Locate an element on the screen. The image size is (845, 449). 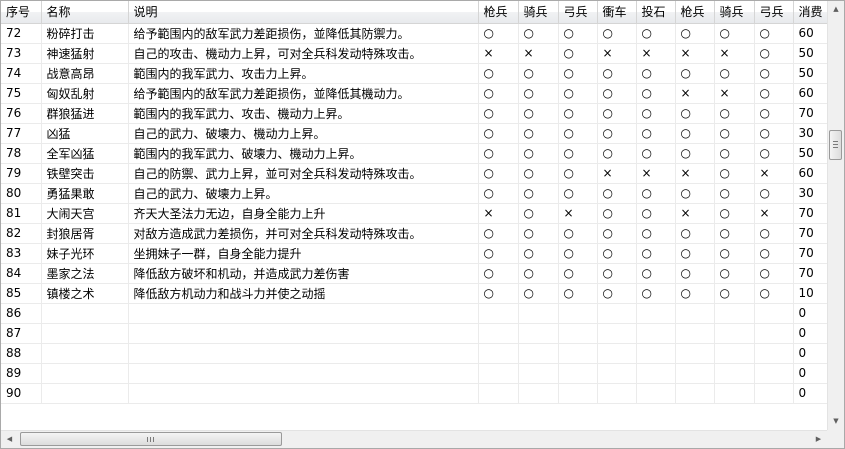
cell-spearman: ○ is located at coordinates (498, 273).